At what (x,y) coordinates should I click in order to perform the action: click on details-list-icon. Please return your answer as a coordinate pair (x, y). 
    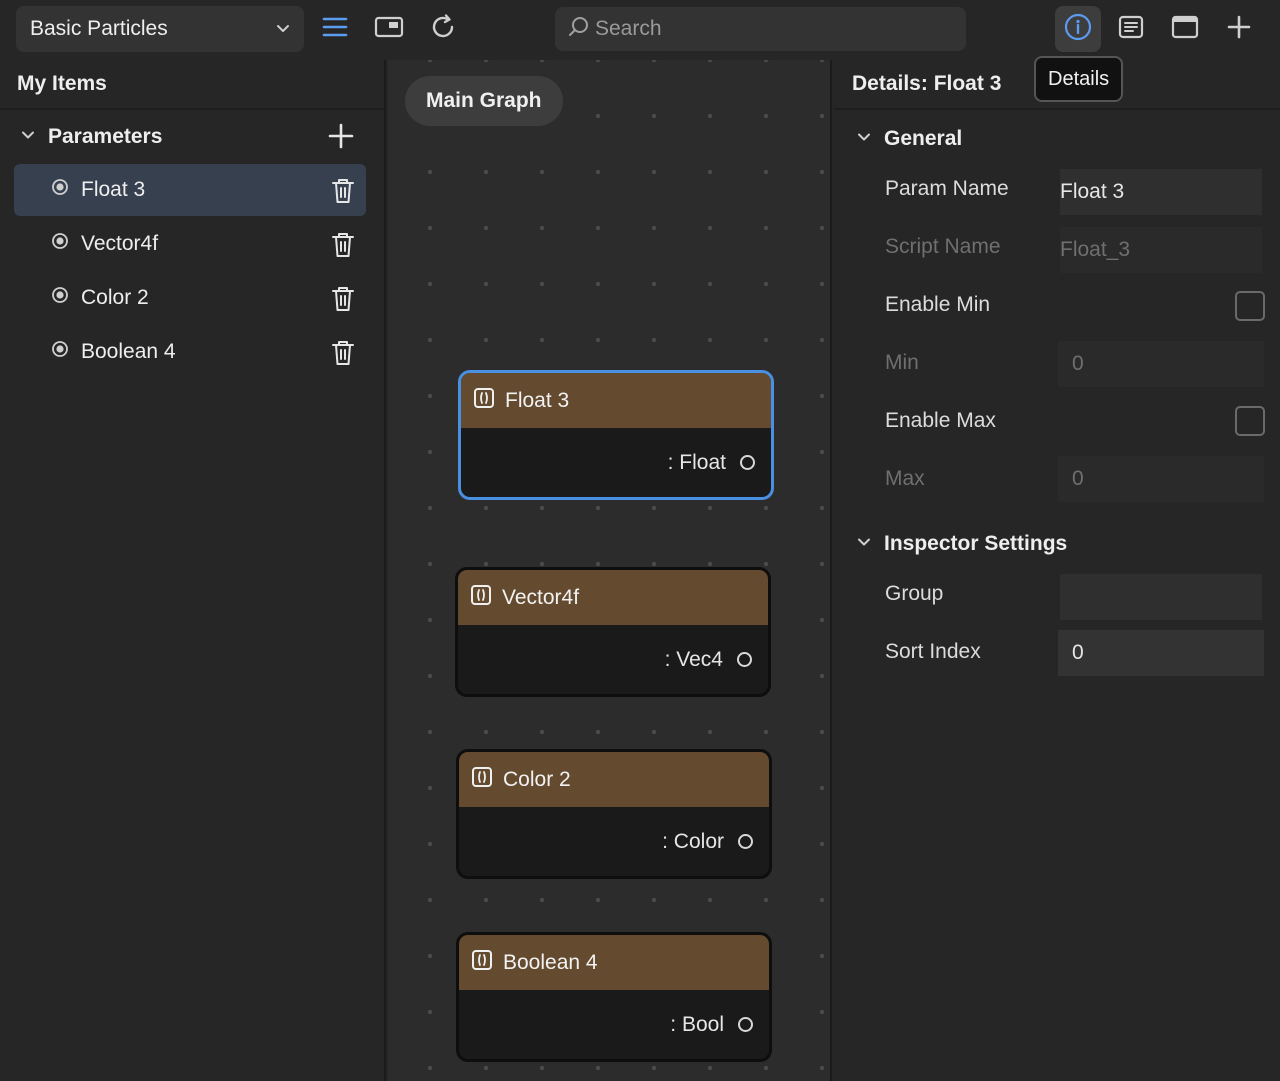
    Looking at the image, I should click on (1131, 29).